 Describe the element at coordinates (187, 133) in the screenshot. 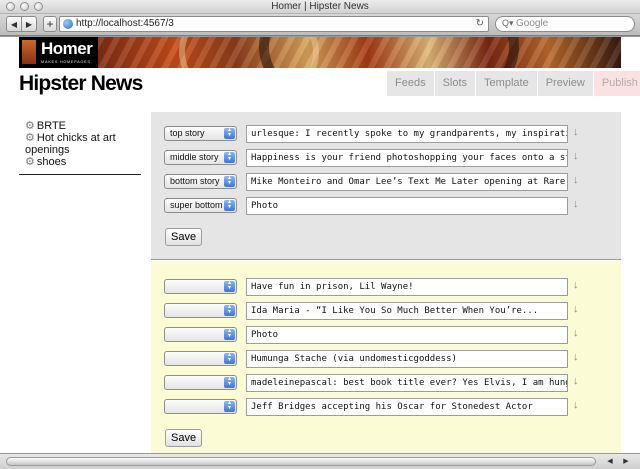

I see `slot-select-value: top story` at that location.